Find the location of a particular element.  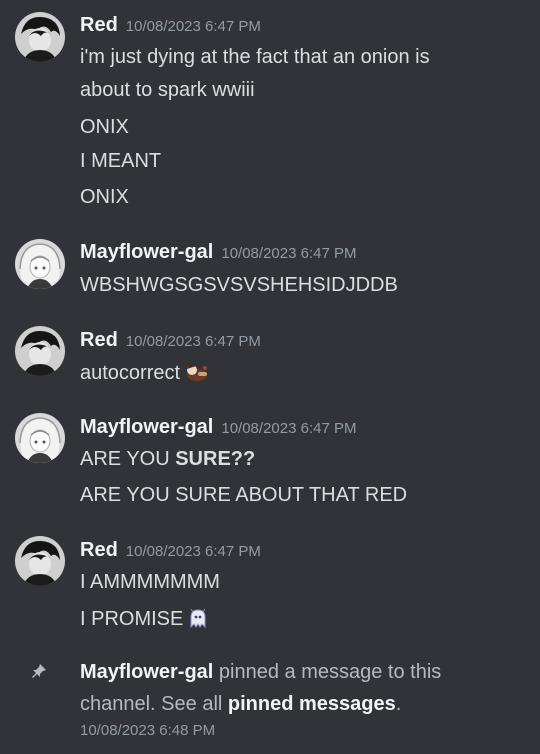

system-message: channel. See all pinned messages. is located at coordinates (240, 704).